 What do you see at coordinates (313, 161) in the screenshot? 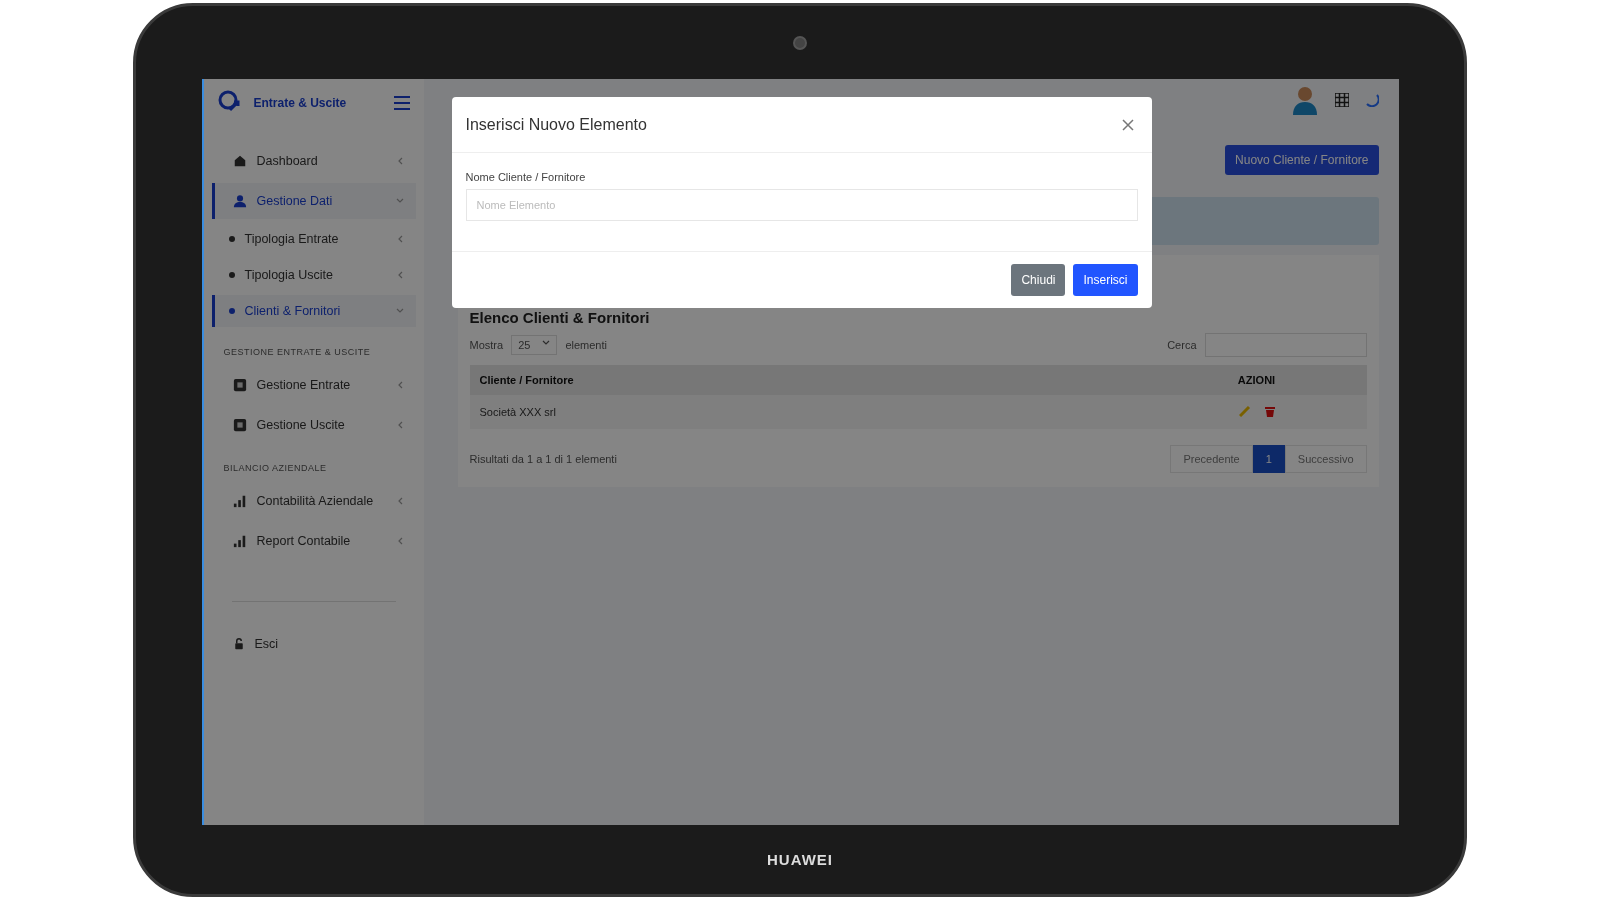
I see `sidebar-item: Dashboard` at bounding box center [313, 161].